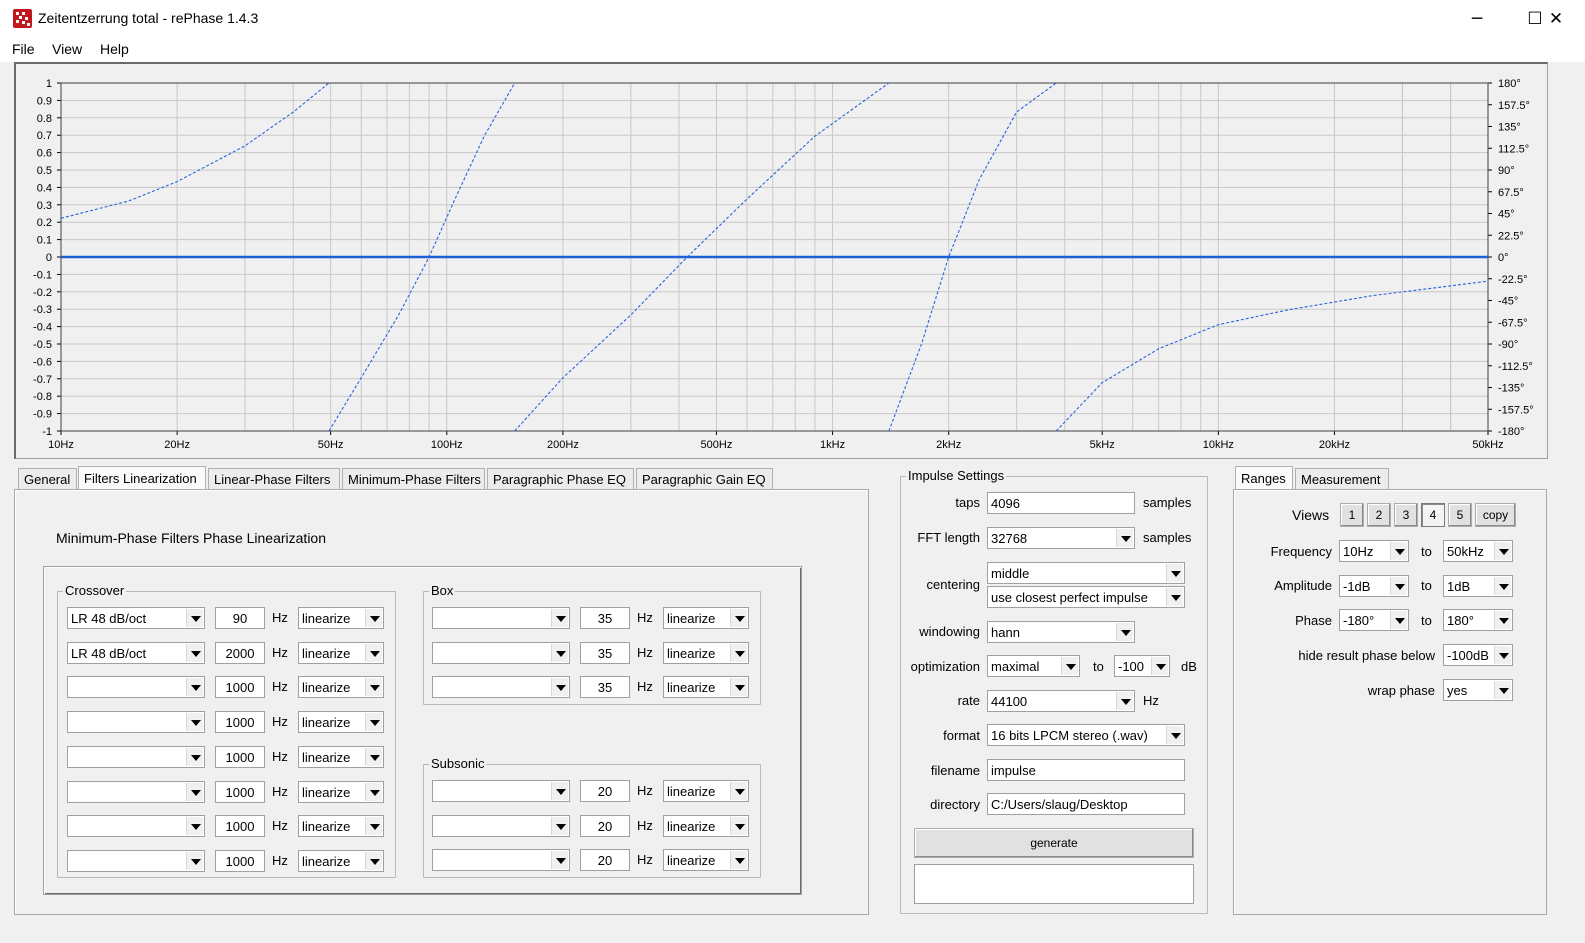 The image size is (1585, 943). Describe the element at coordinates (1433, 515) in the screenshot. I see `view-4-button: 4` at that location.